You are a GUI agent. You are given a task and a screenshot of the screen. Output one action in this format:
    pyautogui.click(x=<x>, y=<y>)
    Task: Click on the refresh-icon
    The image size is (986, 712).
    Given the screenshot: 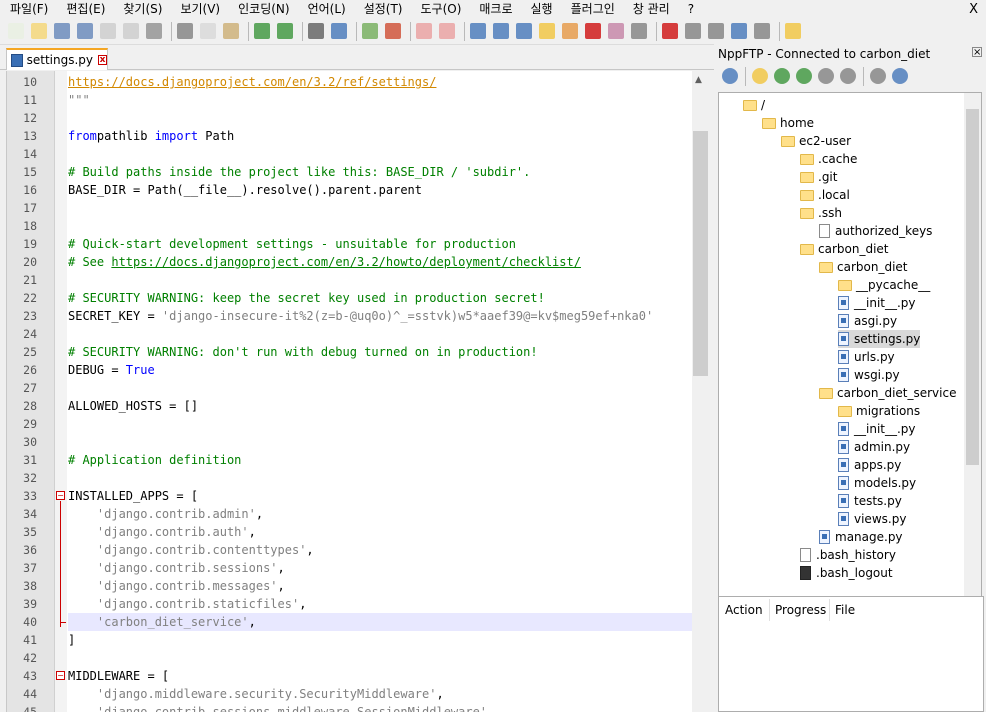 What is the action you would take?
    pyautogui.click(x=826, y=76)
    